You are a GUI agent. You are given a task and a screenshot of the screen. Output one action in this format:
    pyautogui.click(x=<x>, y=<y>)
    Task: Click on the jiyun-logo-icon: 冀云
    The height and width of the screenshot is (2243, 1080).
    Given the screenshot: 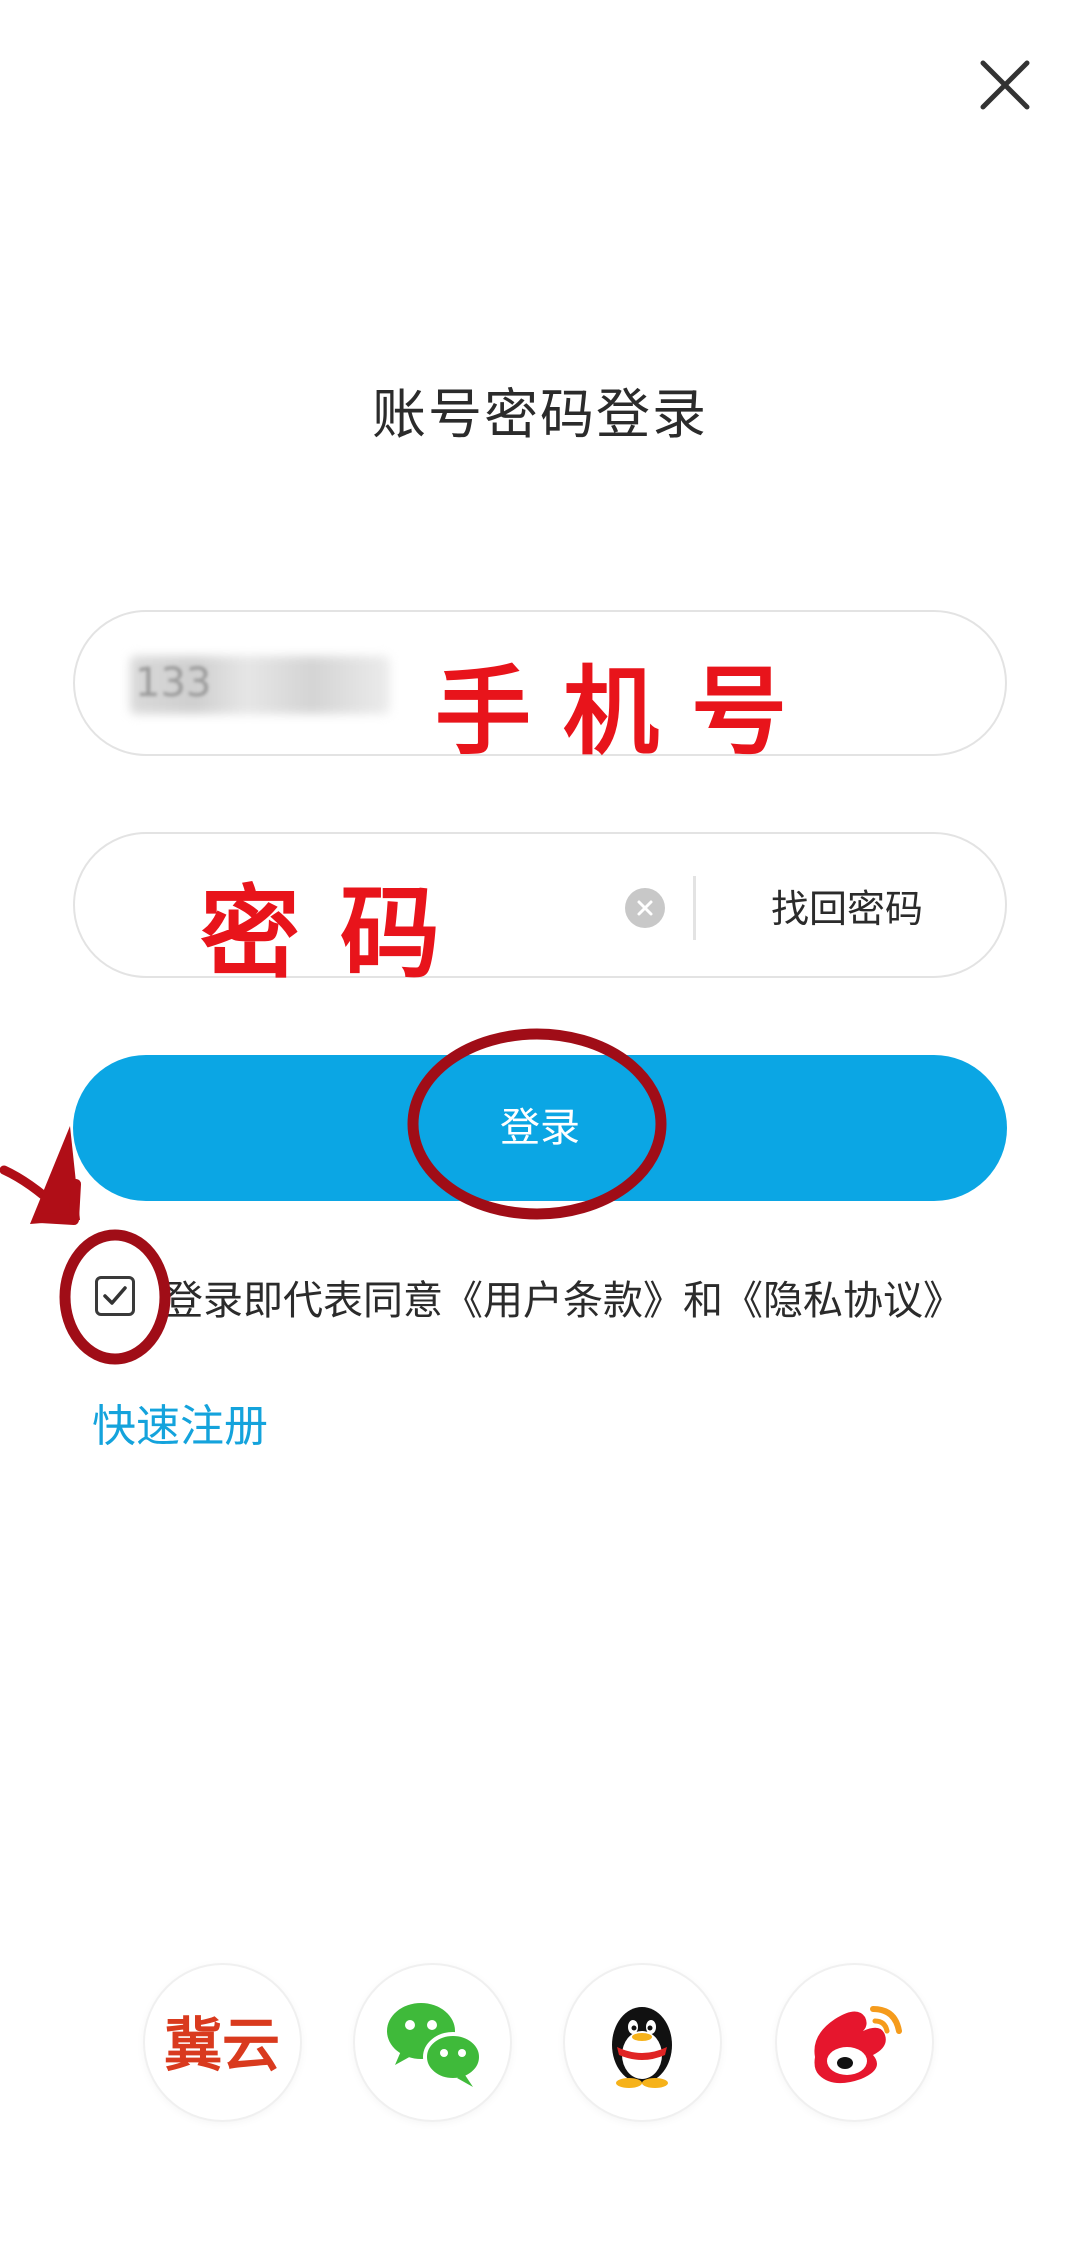 What is the action you would take?
    pyautogui.click(x=222, y=2045)
    